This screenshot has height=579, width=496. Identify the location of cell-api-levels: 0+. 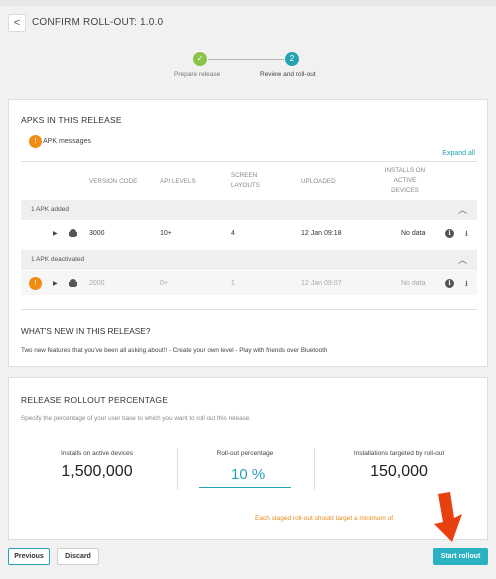
(164, 283).